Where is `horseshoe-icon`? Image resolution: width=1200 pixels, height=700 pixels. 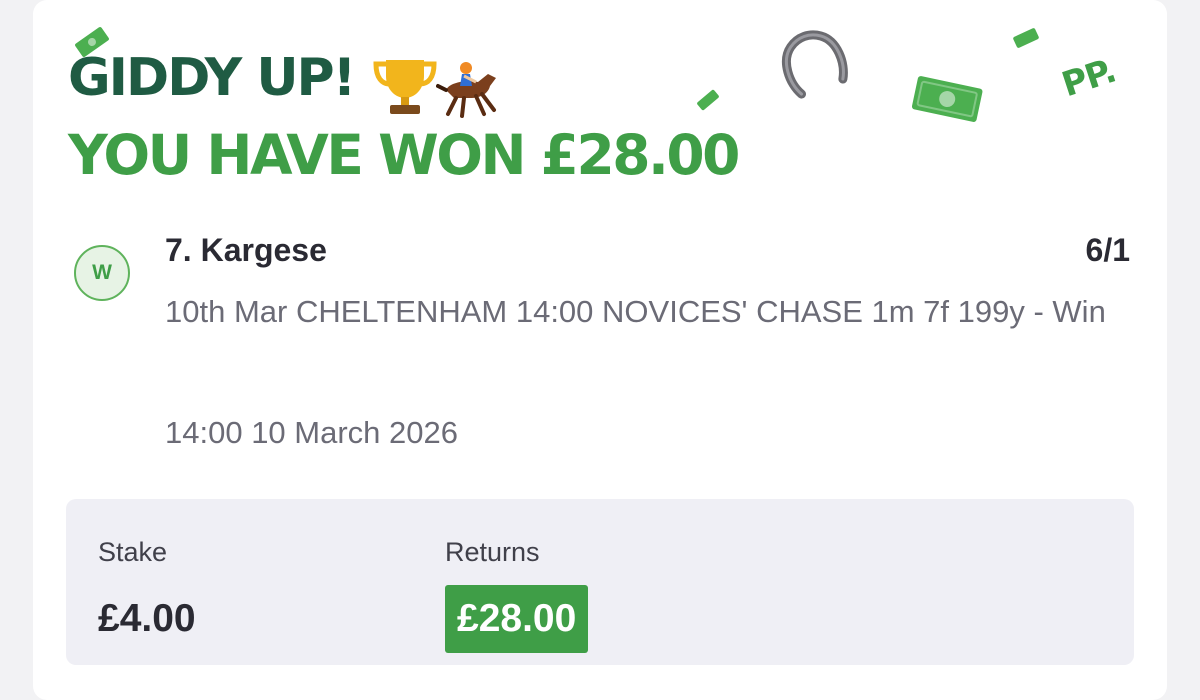
horseshoe-icon is located at coordinates (815, 64).